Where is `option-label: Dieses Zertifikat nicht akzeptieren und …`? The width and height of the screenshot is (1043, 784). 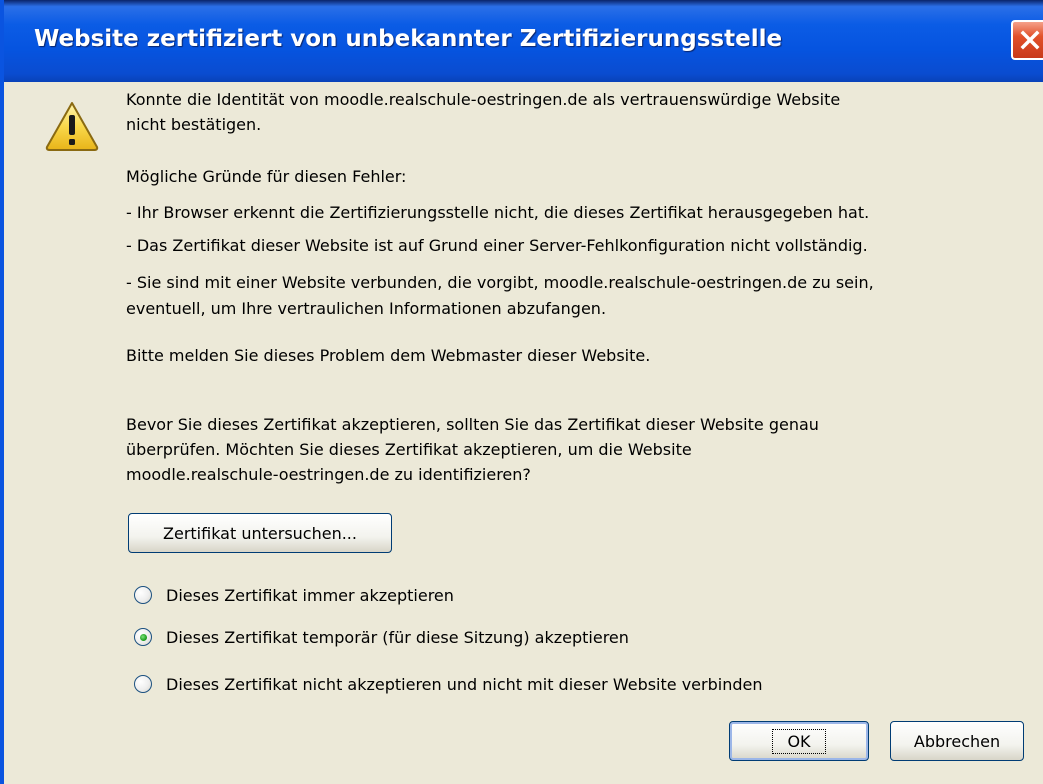 option-label: Dieses Zertifikat nicht akzeptieren und … is located at coordinates (464, 684).